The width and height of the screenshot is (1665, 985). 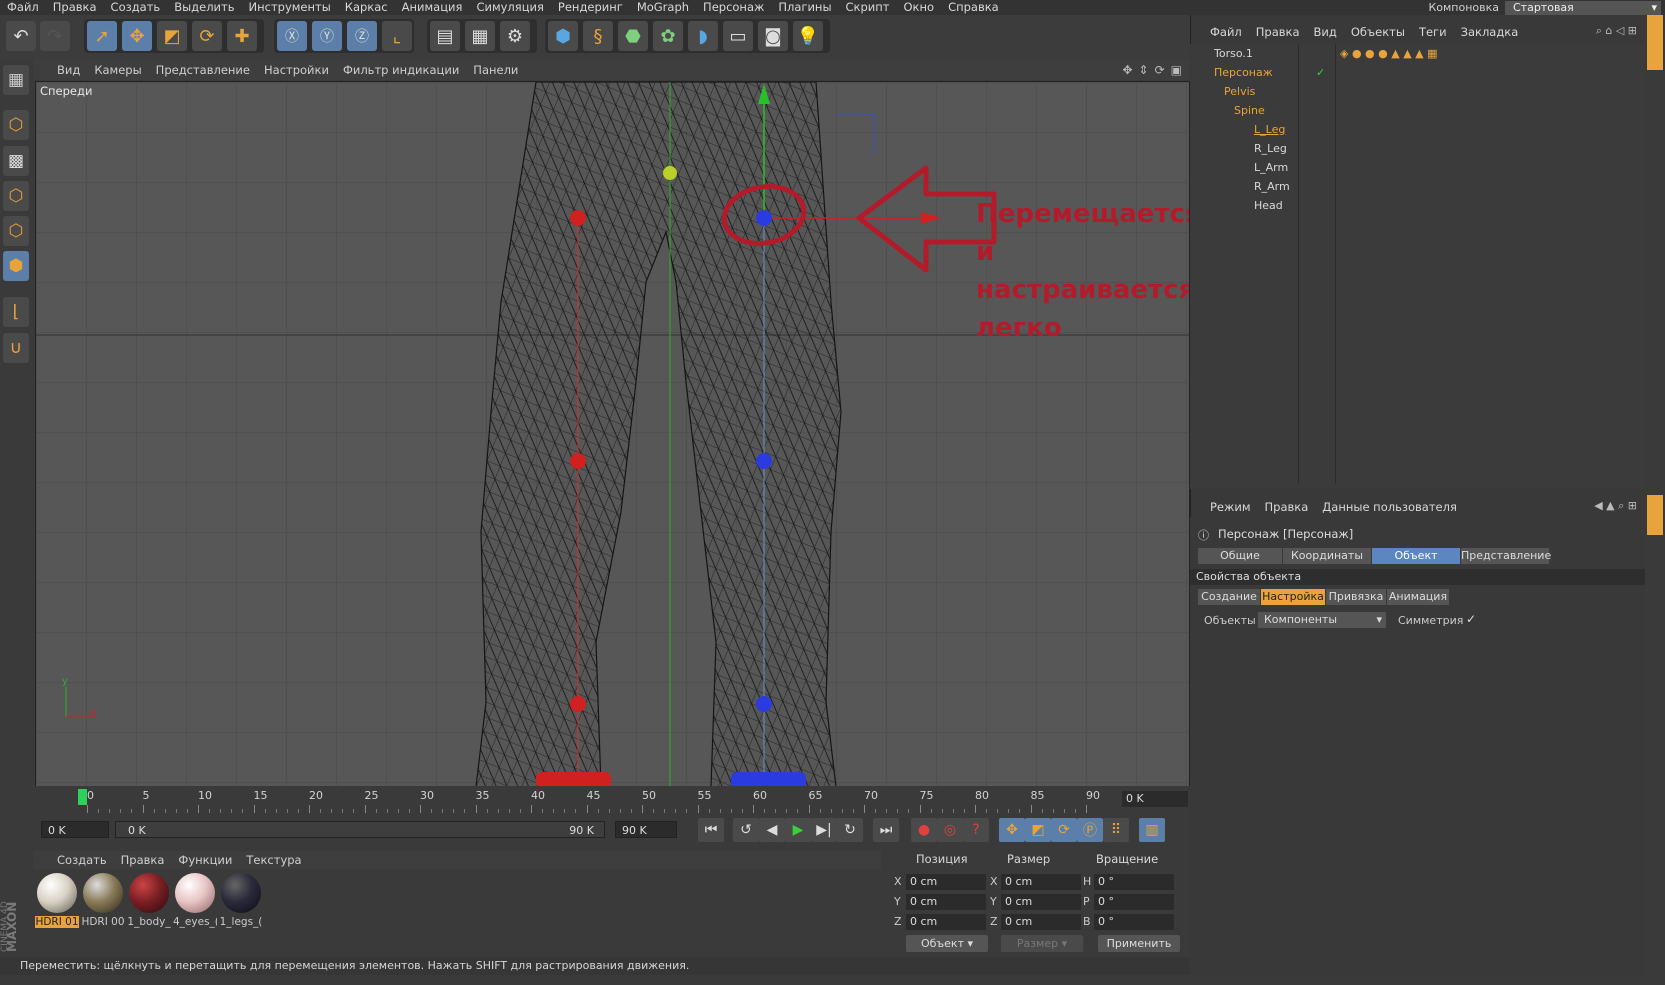 What do you see at coordinates (973, 7) in the screenshot?
I see `menu-help: Справка` at bounding box center [973, 7].